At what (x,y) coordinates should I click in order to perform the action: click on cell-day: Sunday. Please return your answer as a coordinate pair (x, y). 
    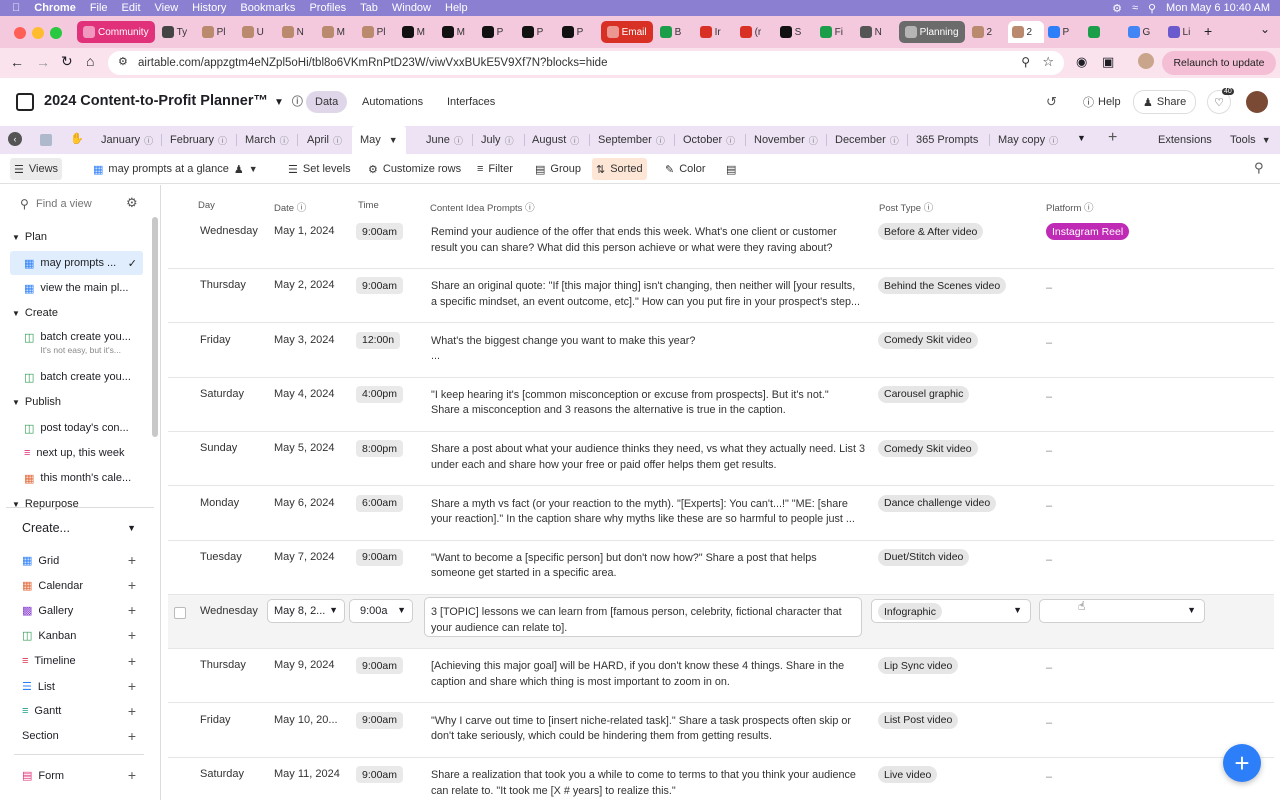
    Looking at the image, I should click on (218, 448).